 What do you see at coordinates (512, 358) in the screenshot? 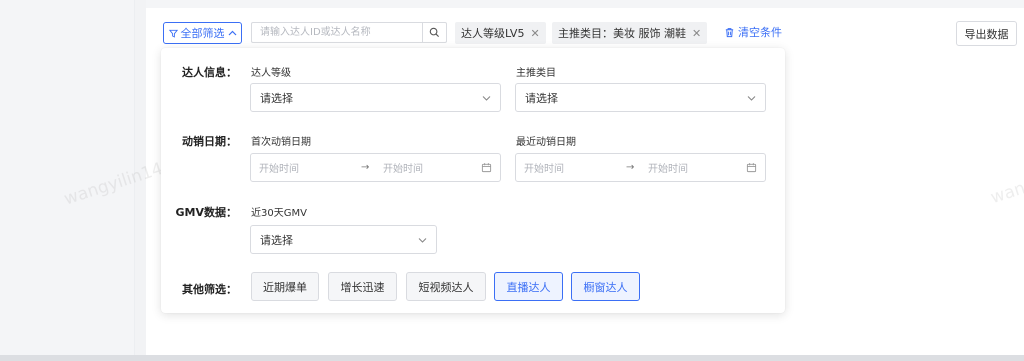
I see `bottom-strip` at bounding box center [512, 358].